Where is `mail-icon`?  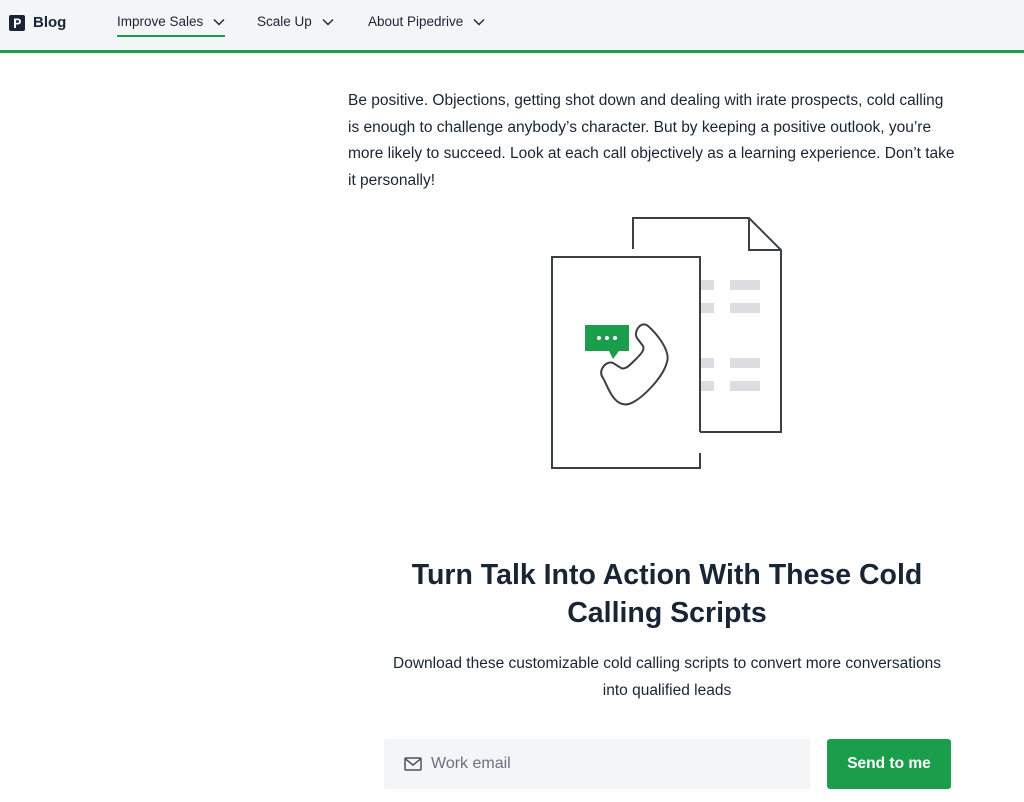
mail-icon is located at coordinates (413, 764).